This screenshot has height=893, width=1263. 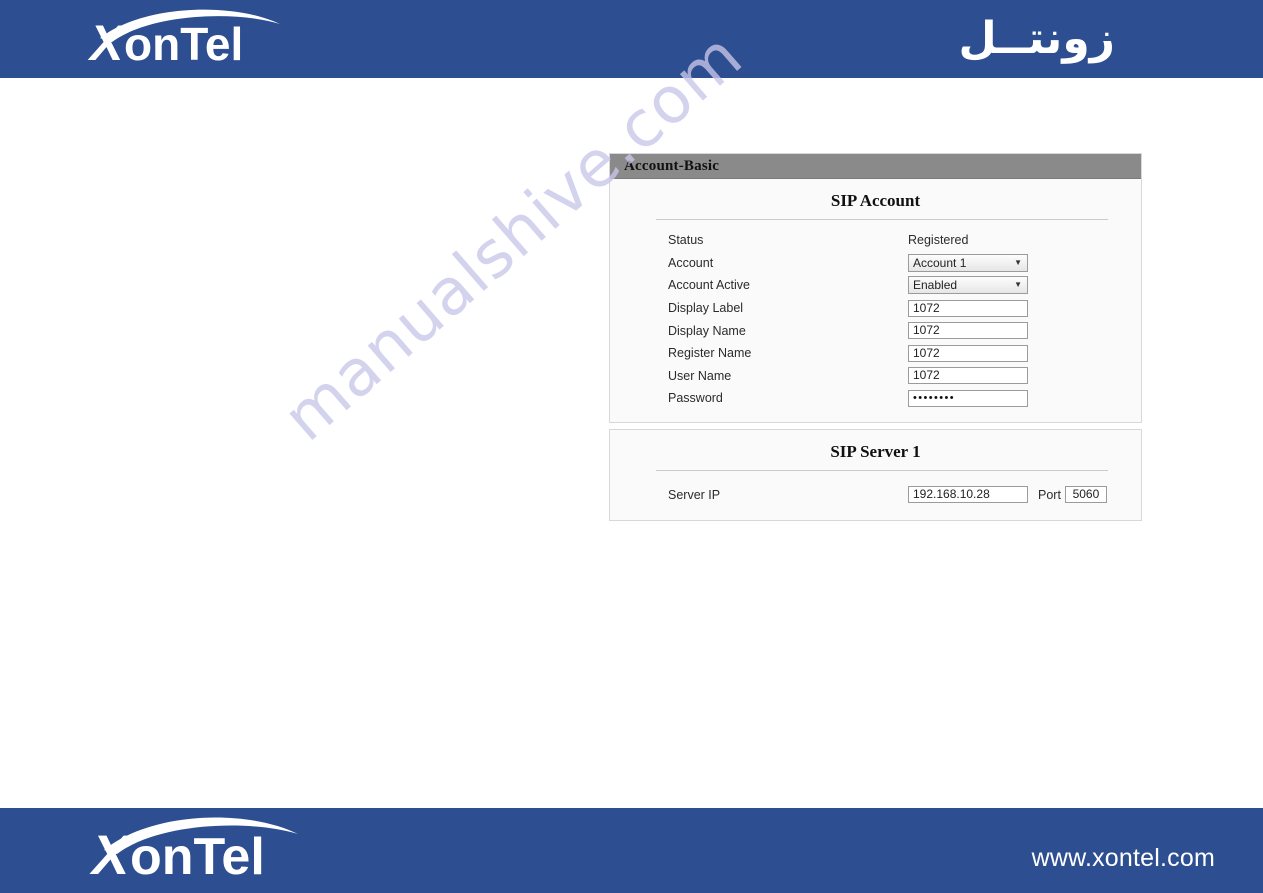 What do you see at coordinates (875, 353) in the screenshot?
I see `form-row-register-name: Register Name 1072` at bounding box center [875, 353].